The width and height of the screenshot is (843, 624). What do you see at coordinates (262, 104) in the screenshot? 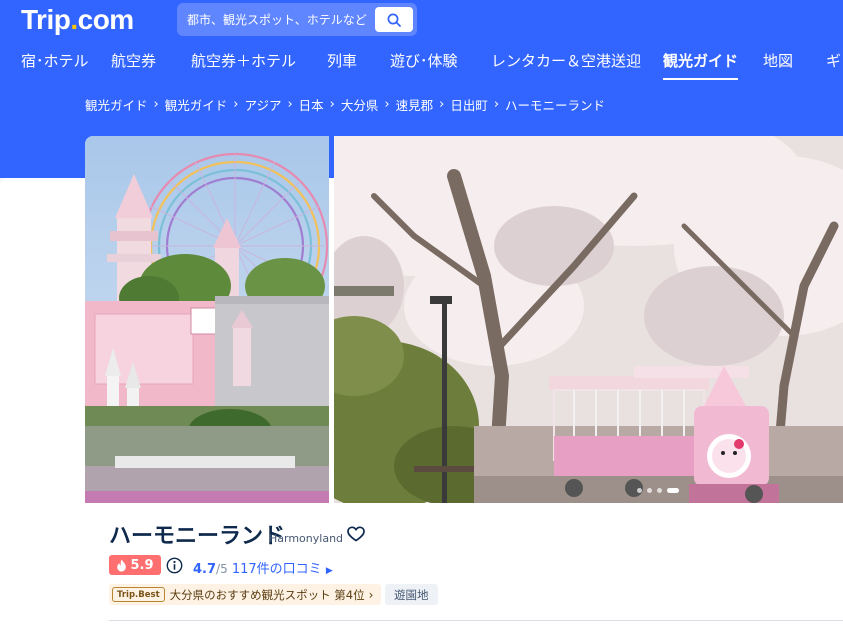
I see `breadcrumb-item: アジア` at bounding box center [262, 104].